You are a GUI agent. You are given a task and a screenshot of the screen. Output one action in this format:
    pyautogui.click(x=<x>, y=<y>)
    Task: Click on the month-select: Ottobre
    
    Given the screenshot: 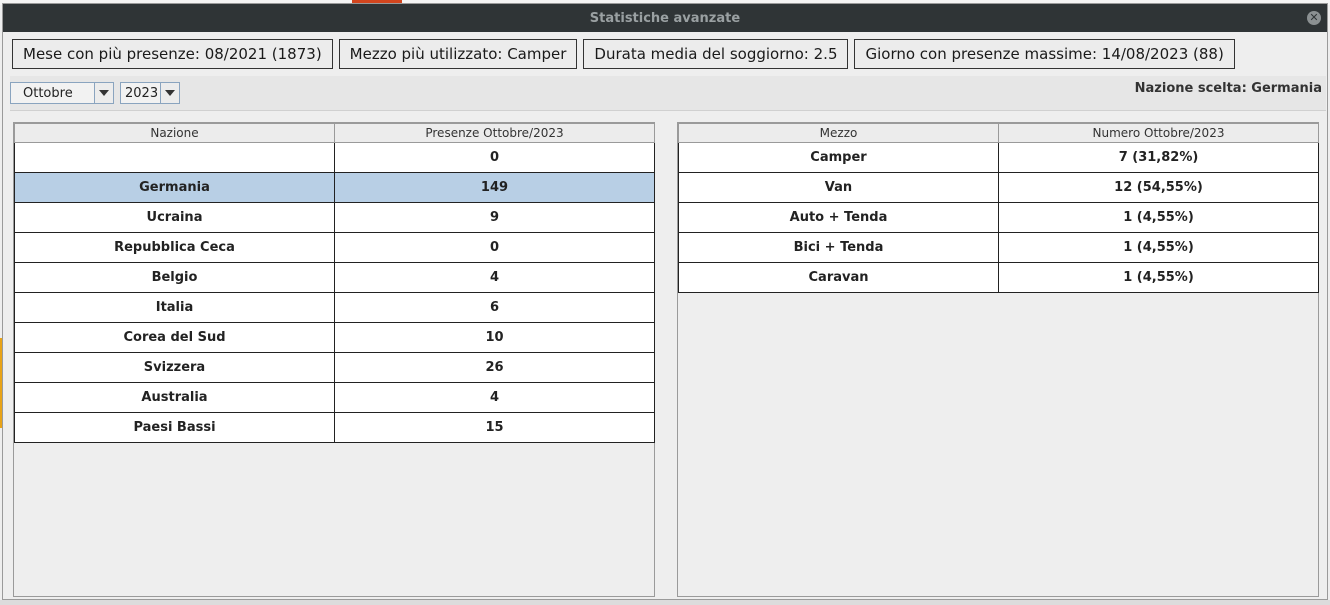 What is the action you would take?
    pyautogui.click(x=62, y=93)
    